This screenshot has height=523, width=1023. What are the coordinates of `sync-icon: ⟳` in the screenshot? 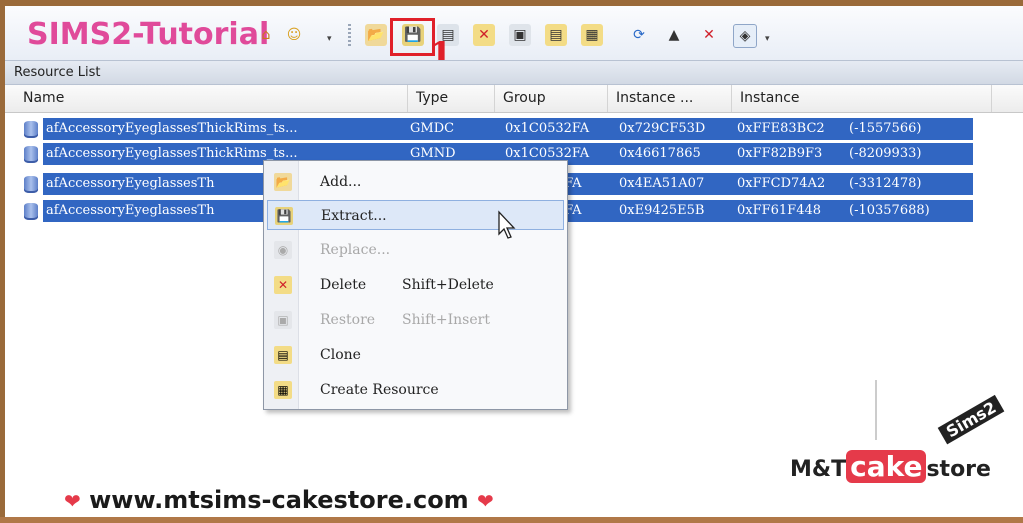 It's located at (639, 35).